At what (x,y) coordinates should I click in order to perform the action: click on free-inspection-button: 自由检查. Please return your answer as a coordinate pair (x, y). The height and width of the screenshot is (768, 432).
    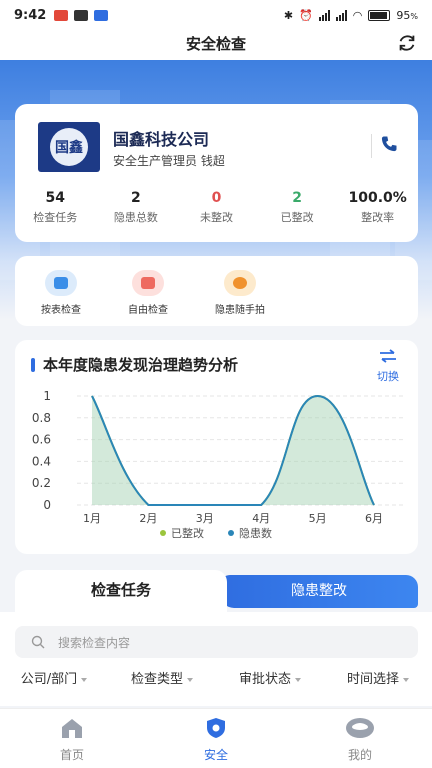
    Looking at the image, I should click on (148, 293).